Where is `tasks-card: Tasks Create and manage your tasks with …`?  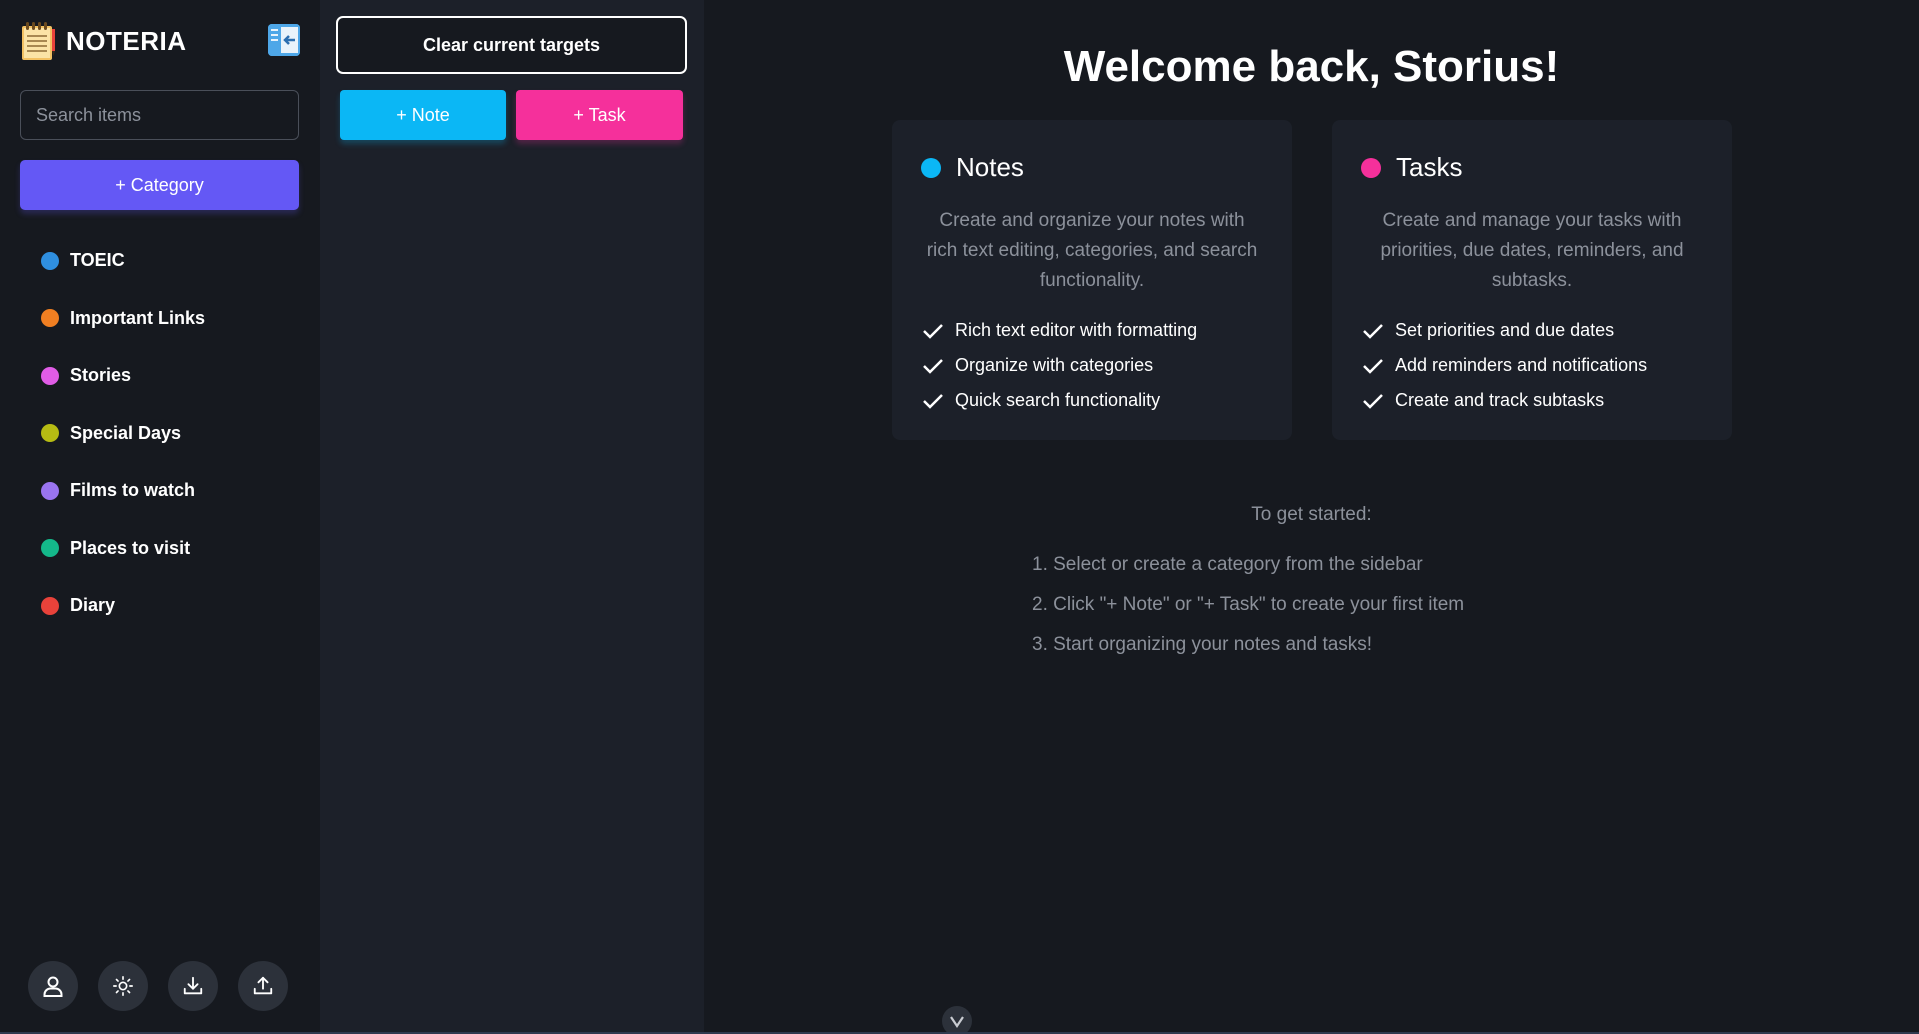 tasks-card: Tasks Create and manage your tasks with … is located at coordinates (1532, 280).